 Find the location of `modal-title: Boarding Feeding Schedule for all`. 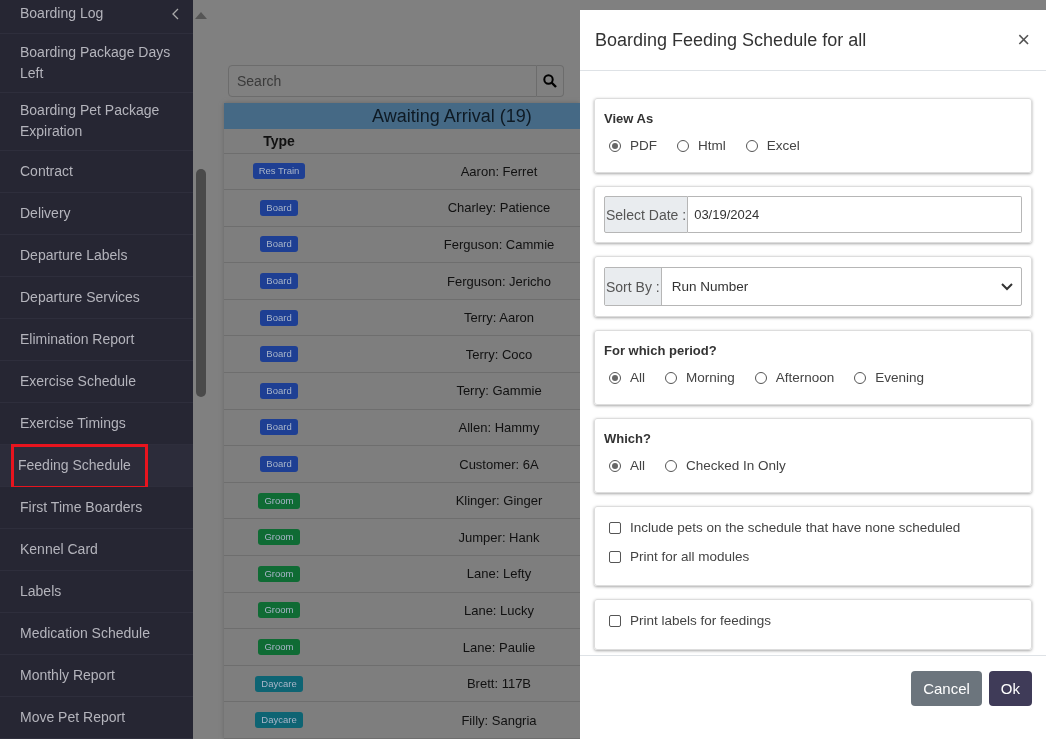

modal-title: Boarding Feeding Schedule for all is located at coordinates (731, 40).